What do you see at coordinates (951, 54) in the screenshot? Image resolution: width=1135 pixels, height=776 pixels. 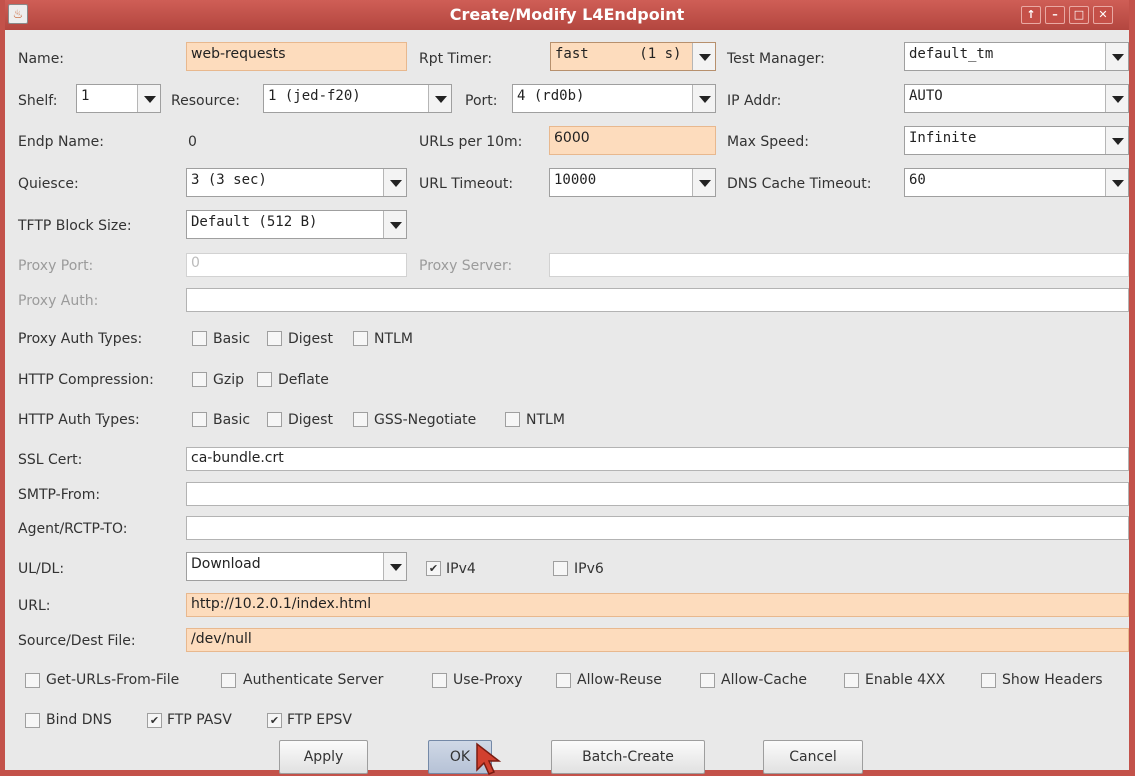 I see `test-manager-value: default_tm` at bounding box center [951, 54].